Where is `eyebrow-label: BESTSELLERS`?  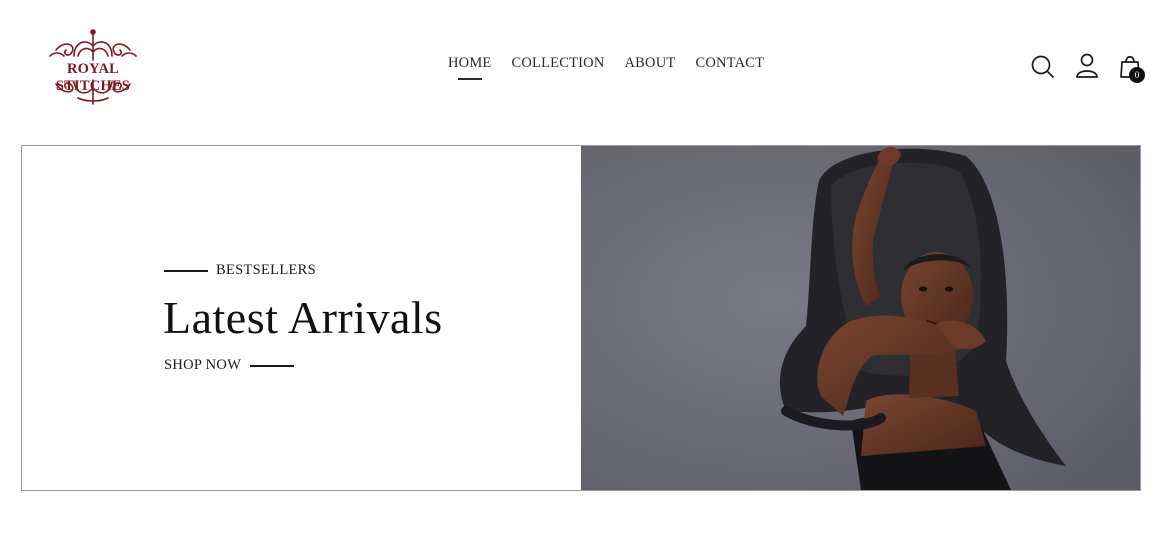 eyebrow-label: BESTSELLERS is located at coordinates (266, 270).